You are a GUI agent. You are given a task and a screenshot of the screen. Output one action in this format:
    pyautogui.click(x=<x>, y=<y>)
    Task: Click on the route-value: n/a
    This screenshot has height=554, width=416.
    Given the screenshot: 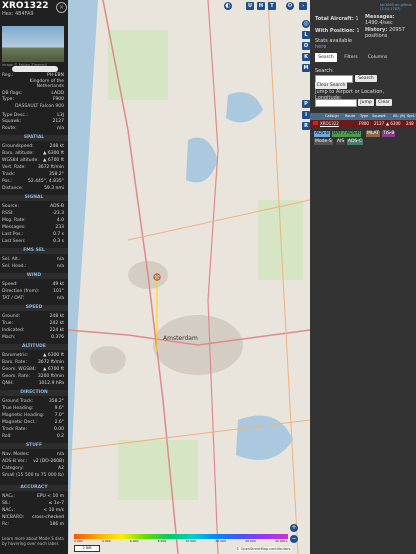 What is the action you would take?
    pyautogui.click(x=60, y=128)
    